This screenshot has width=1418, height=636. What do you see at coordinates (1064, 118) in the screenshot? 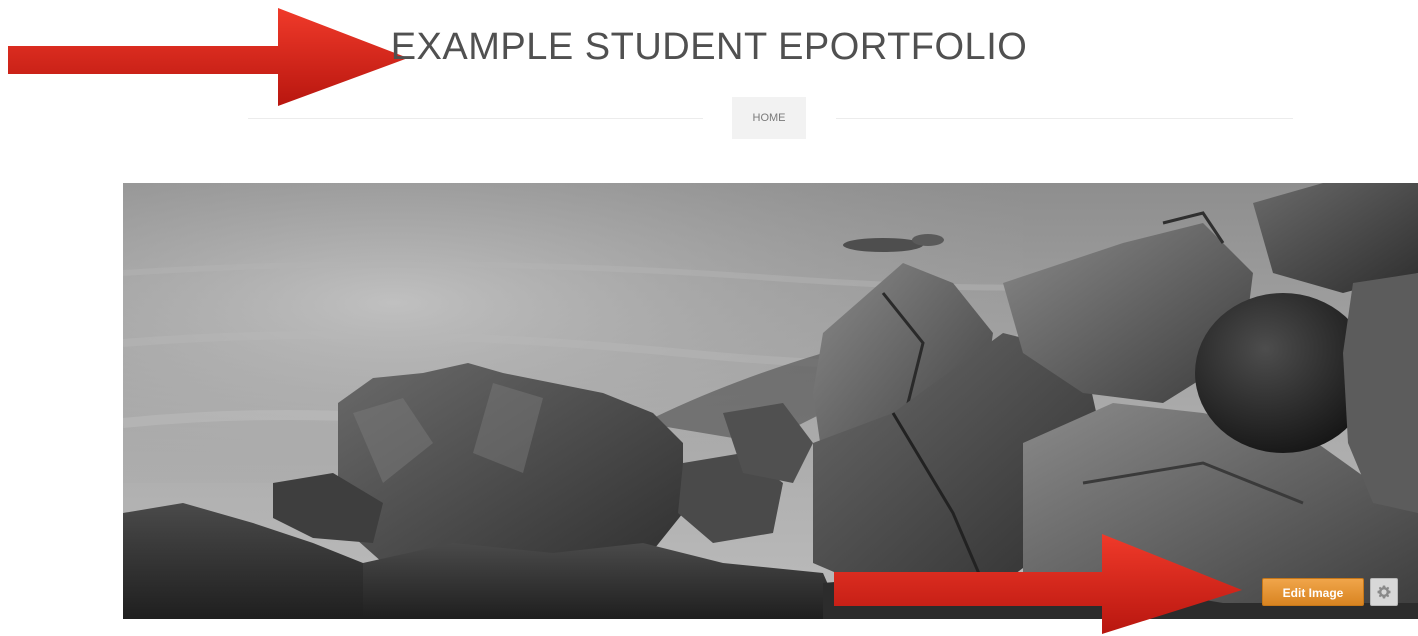
I see `nav-divider-right` at bounding box center [1064, 118].